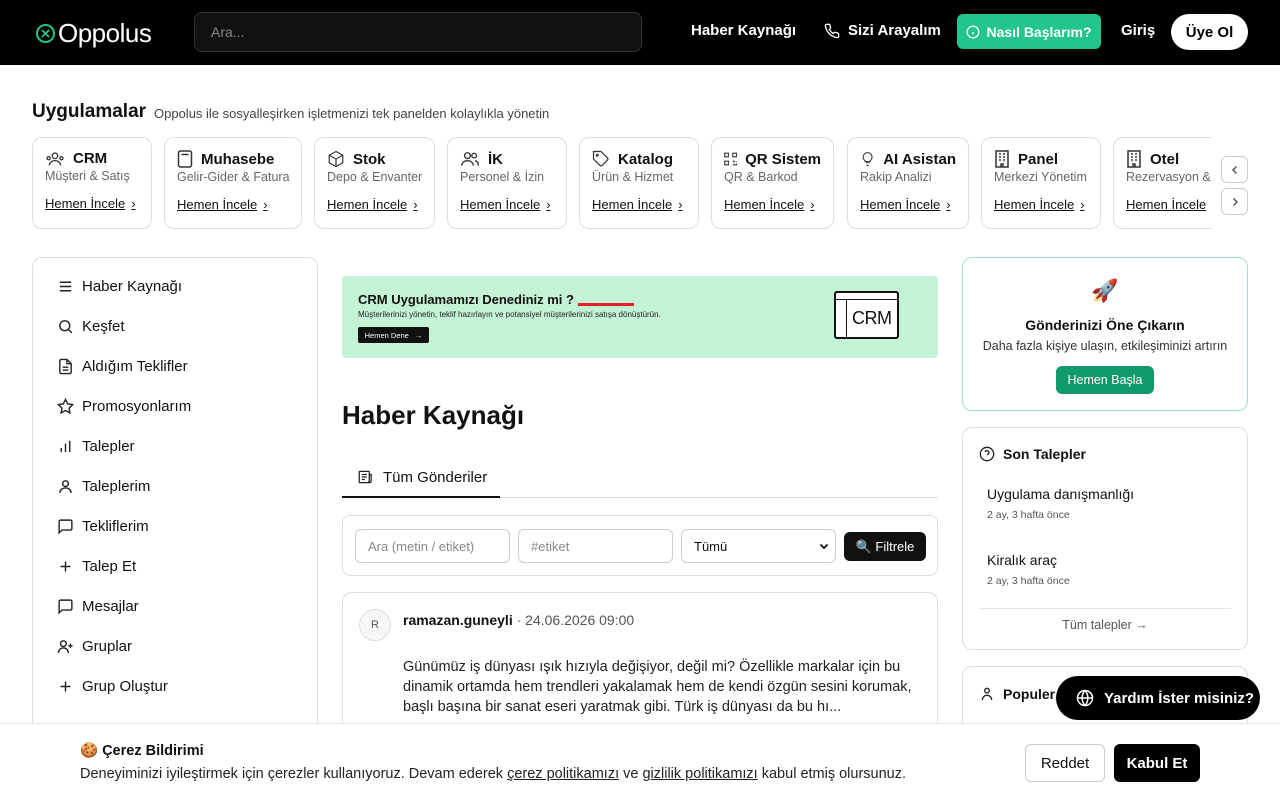  I want to click on privacy-policy-link: gizlilik politikamızı, so click(699, 774).